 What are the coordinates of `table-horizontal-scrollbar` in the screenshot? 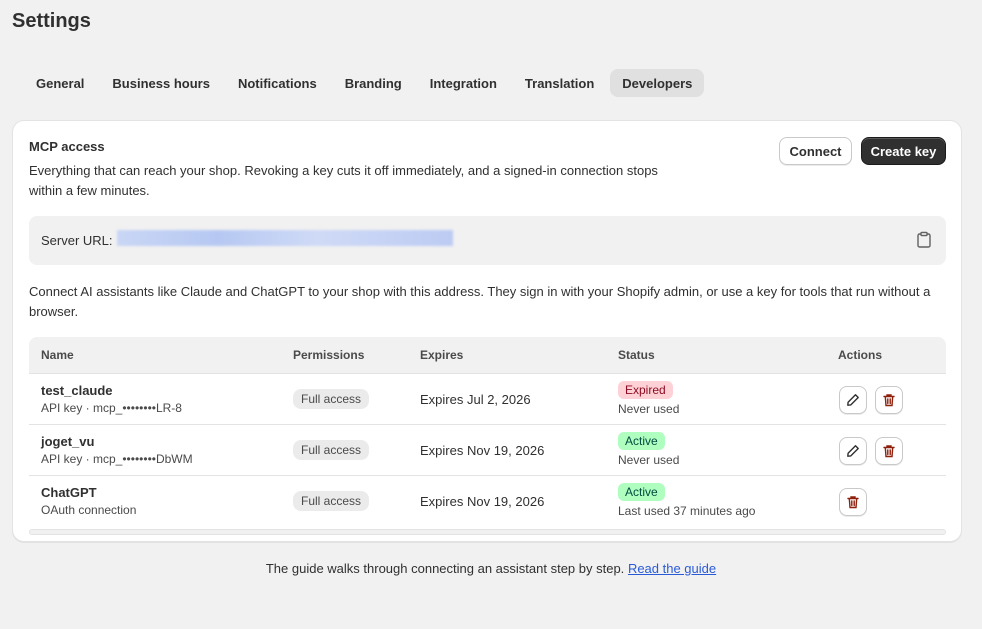 It's located at (487, 532).